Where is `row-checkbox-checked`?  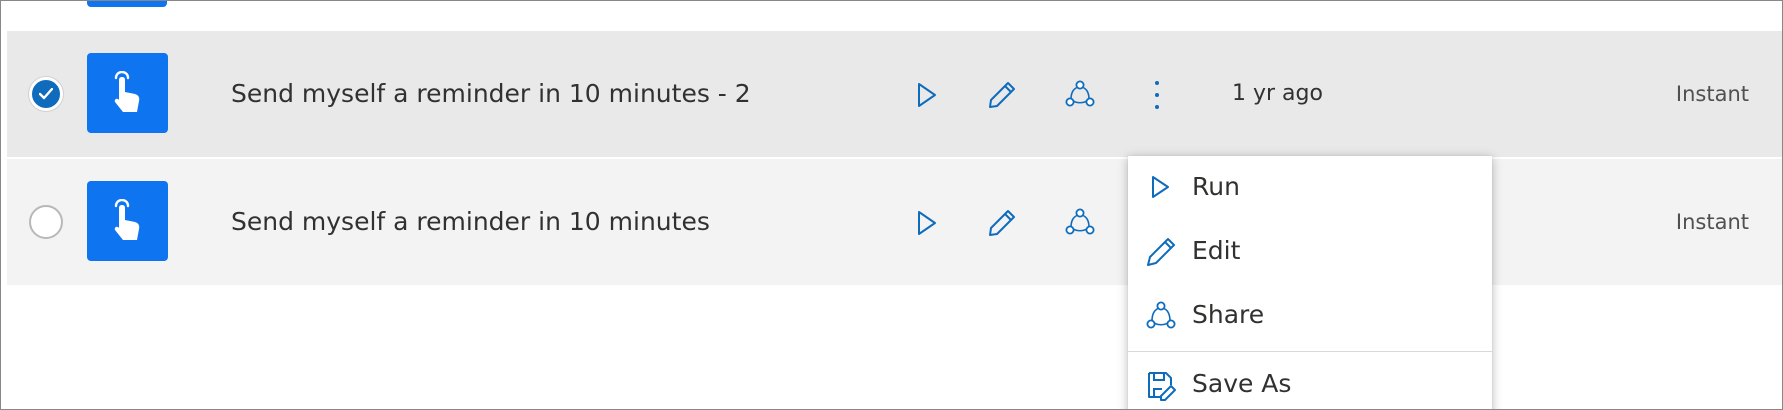
row-checkbox-checked is located at coordinates (46, 94).